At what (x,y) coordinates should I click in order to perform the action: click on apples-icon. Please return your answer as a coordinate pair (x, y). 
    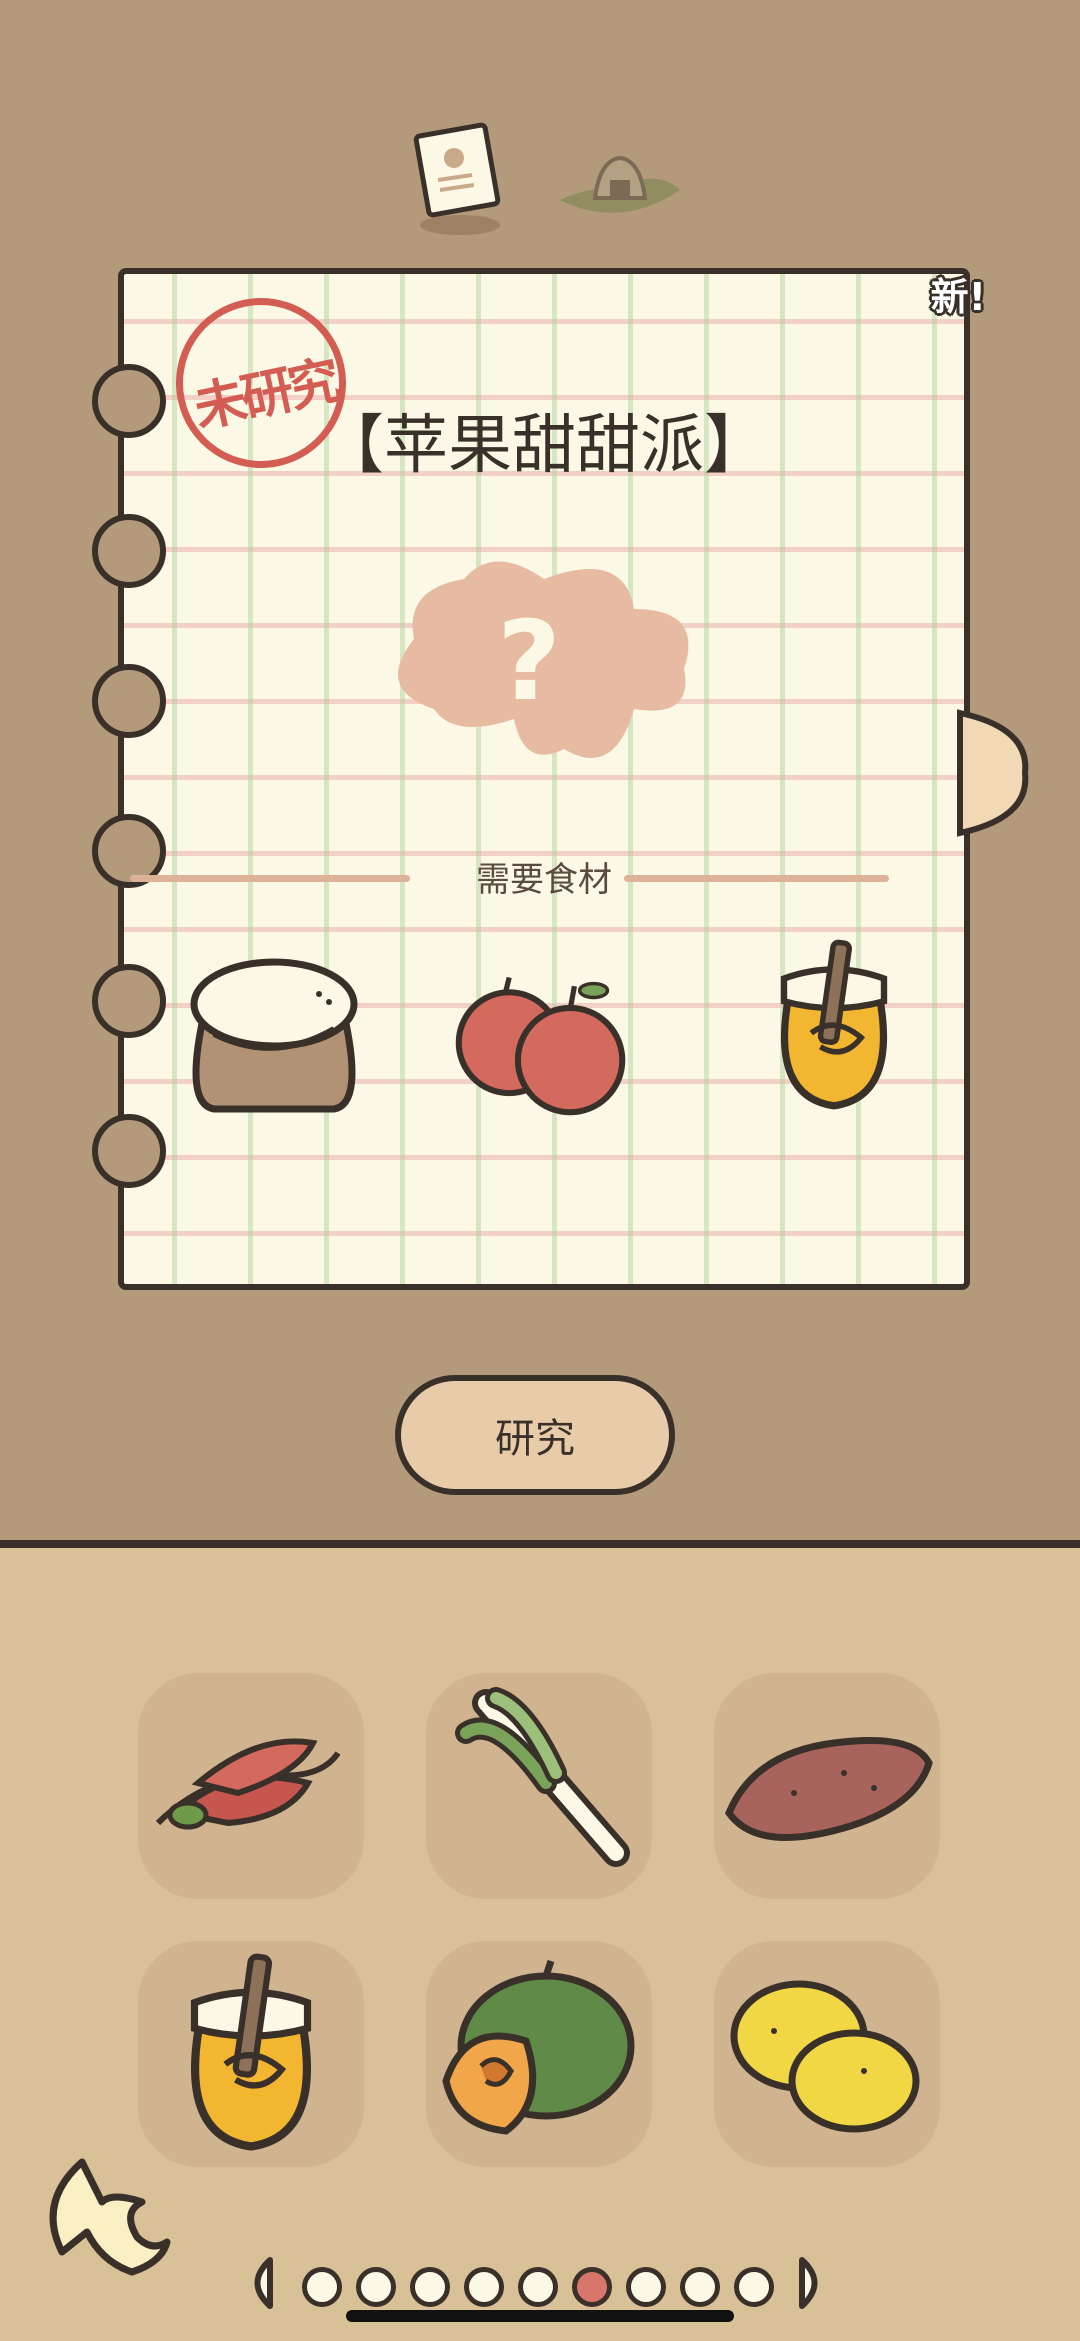
    Looking at the image, I should click on (540, 1046).